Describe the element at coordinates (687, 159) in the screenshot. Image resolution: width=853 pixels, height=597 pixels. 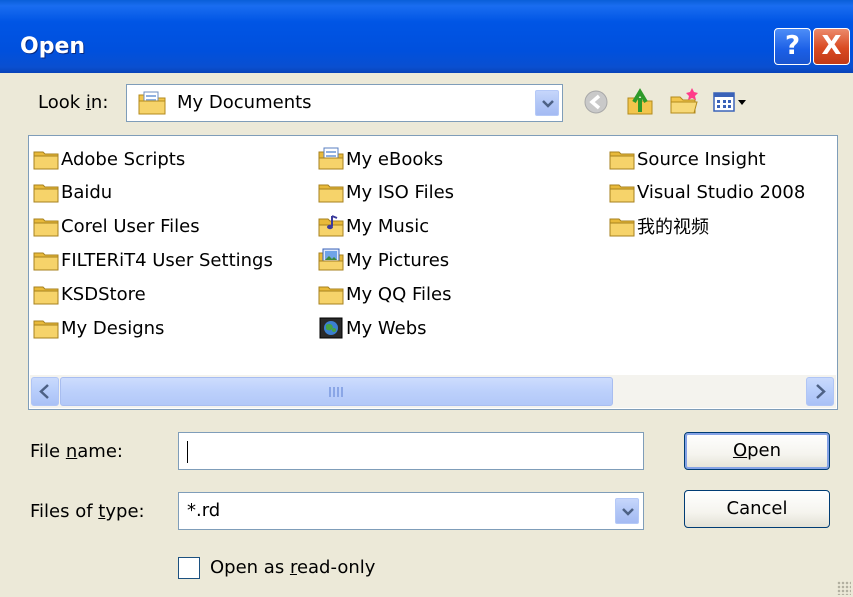
I see `list-item: Source Insight` at that location.